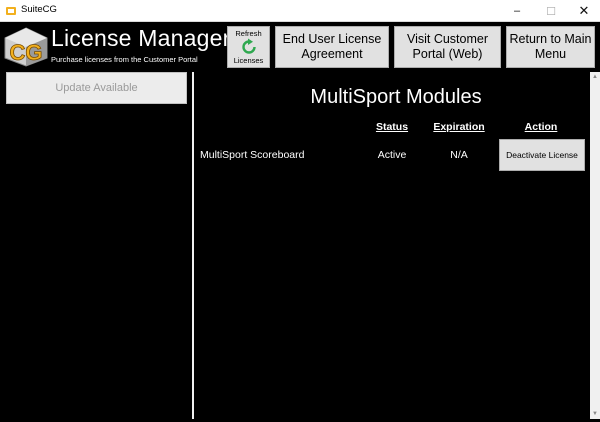  I want to click on section-title: MultiSport Modules, so click(396, 97).